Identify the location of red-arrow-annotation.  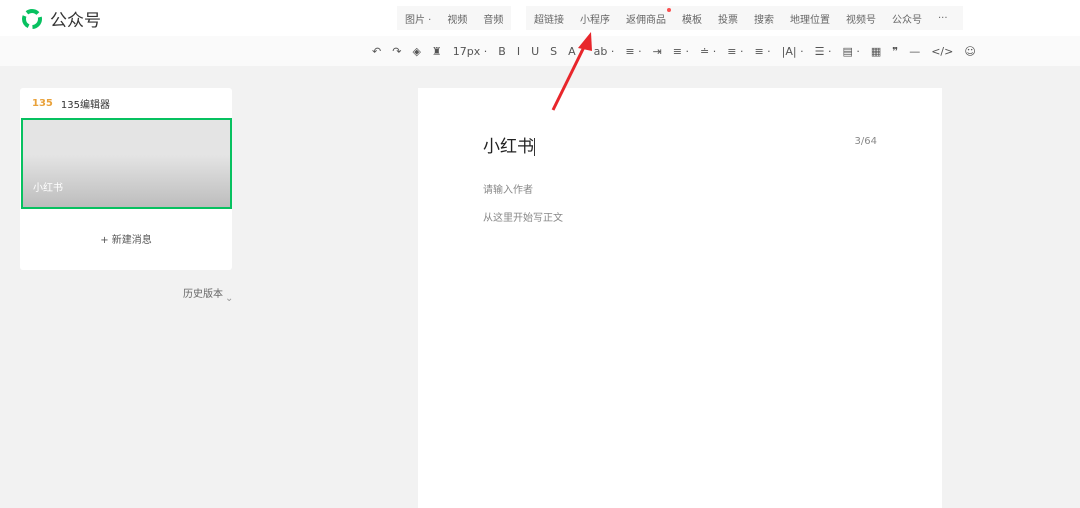
(571, 71).